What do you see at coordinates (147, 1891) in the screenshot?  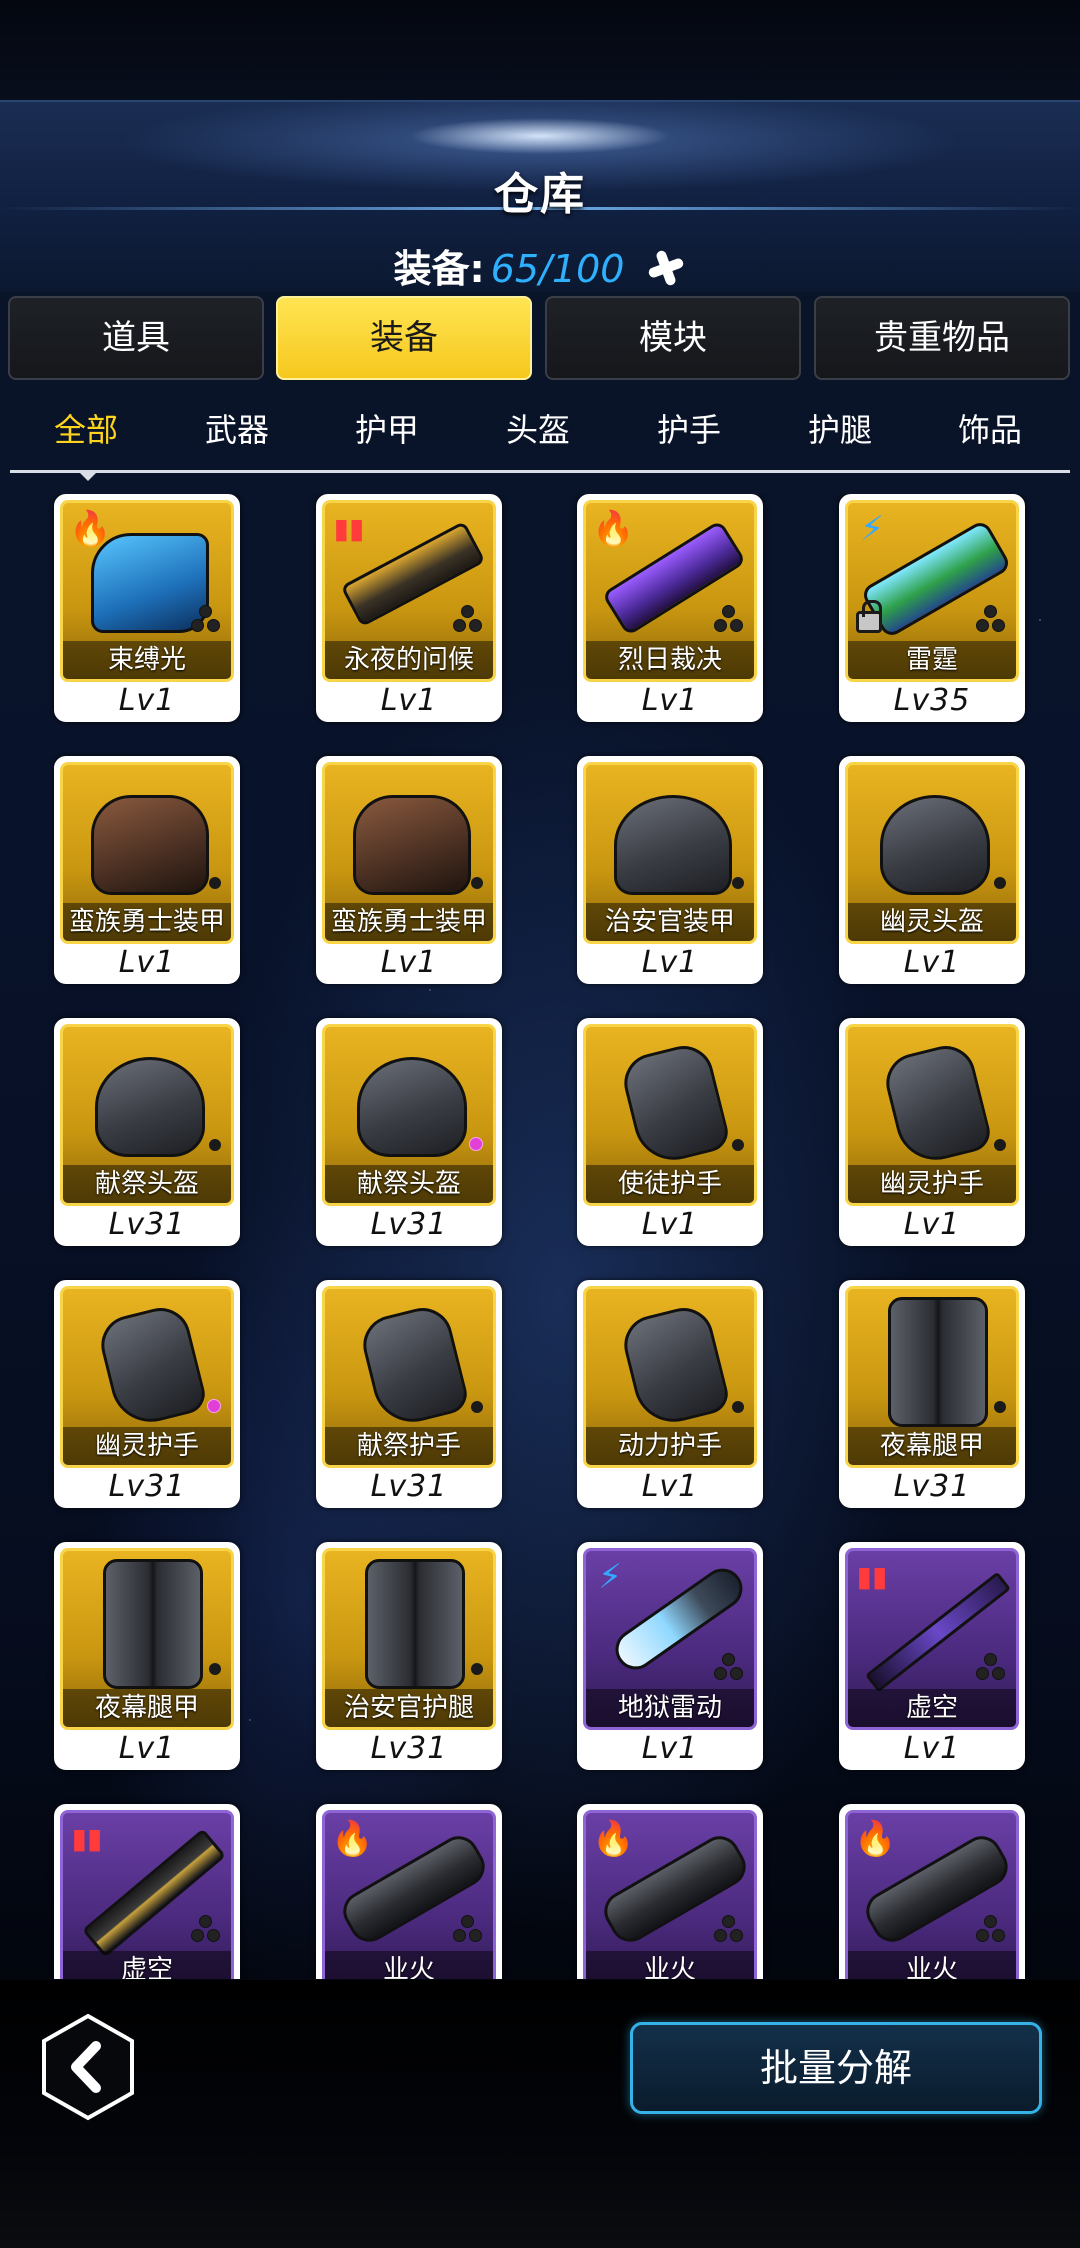 I see `equipment-card: ▮▮ 虚空` at bounding box center [147, 1891].